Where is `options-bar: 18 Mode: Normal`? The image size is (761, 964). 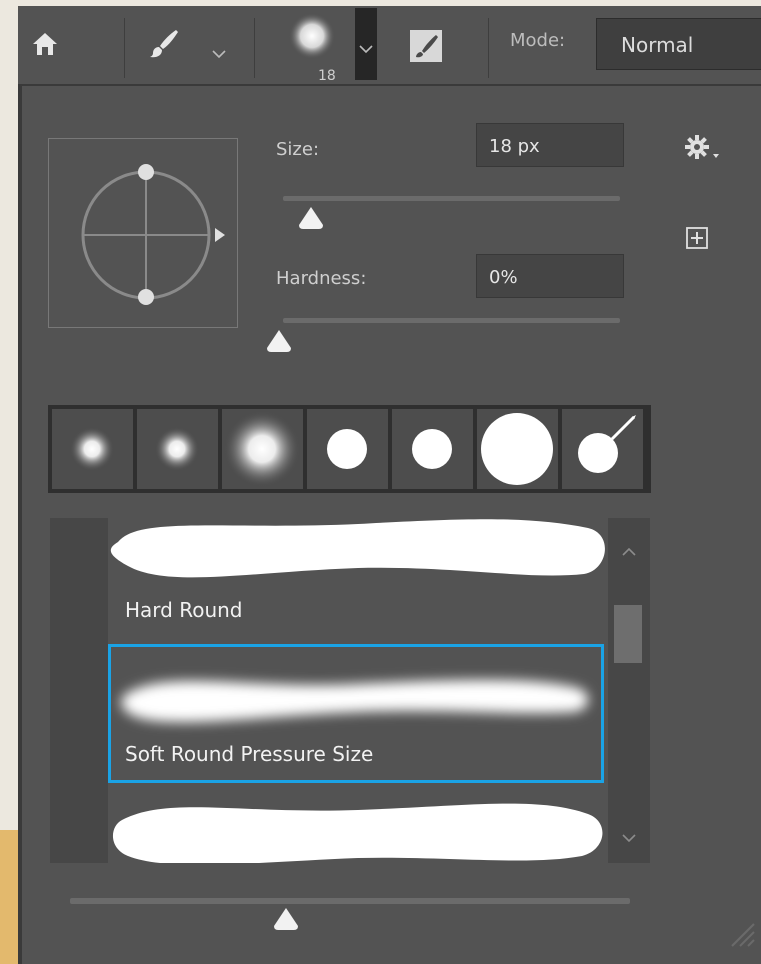
options-bar: 18 Mode: Normal is located at coordinates (389, 45).